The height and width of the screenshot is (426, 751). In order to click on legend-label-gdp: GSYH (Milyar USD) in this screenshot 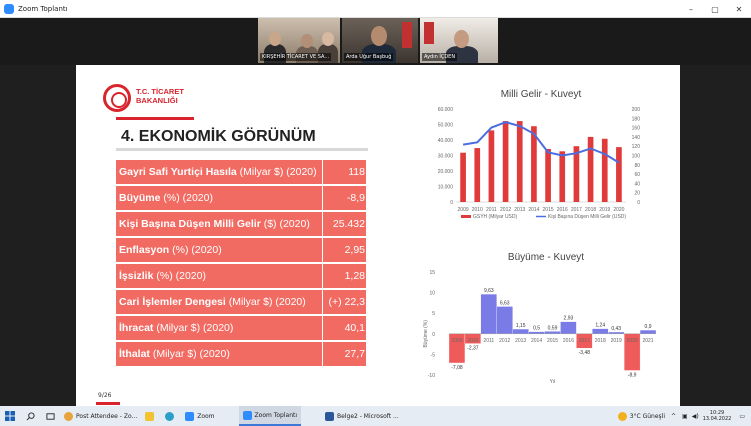, I will do `click(495, 217)`.